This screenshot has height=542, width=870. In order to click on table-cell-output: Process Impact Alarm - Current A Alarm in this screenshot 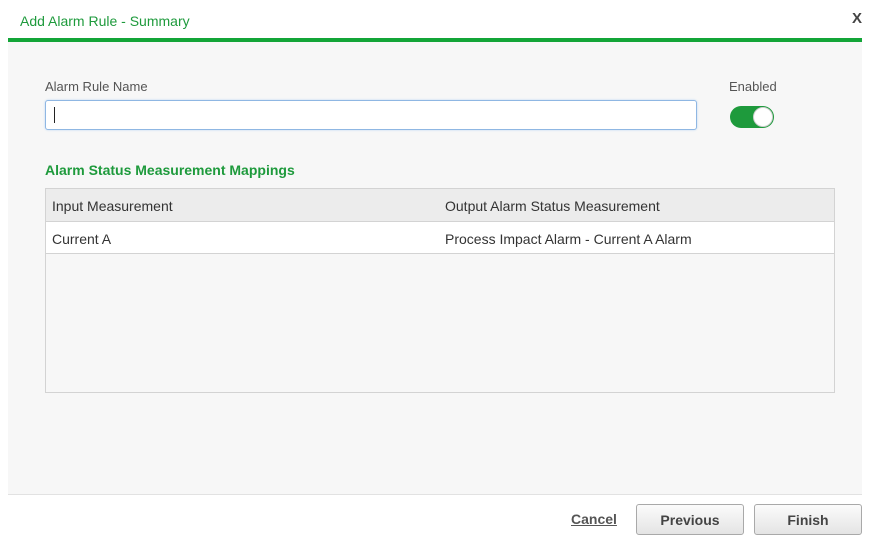, I will do `click(568, 239)`.